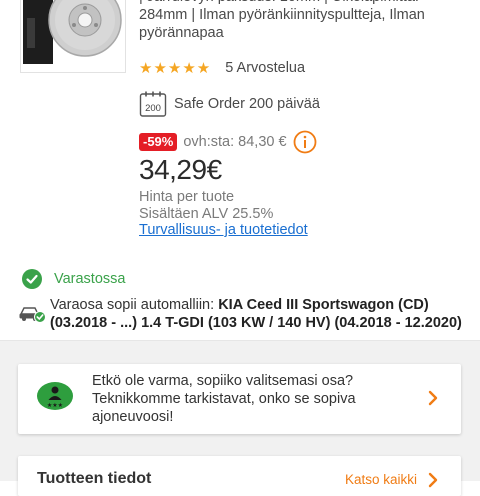 The image size is (480, 496). What do you see at coordinates (206, 214) in the screenshot?
I see `vat-note: Sisältäen ALV 25.5%` at bounding box center [206, 214].